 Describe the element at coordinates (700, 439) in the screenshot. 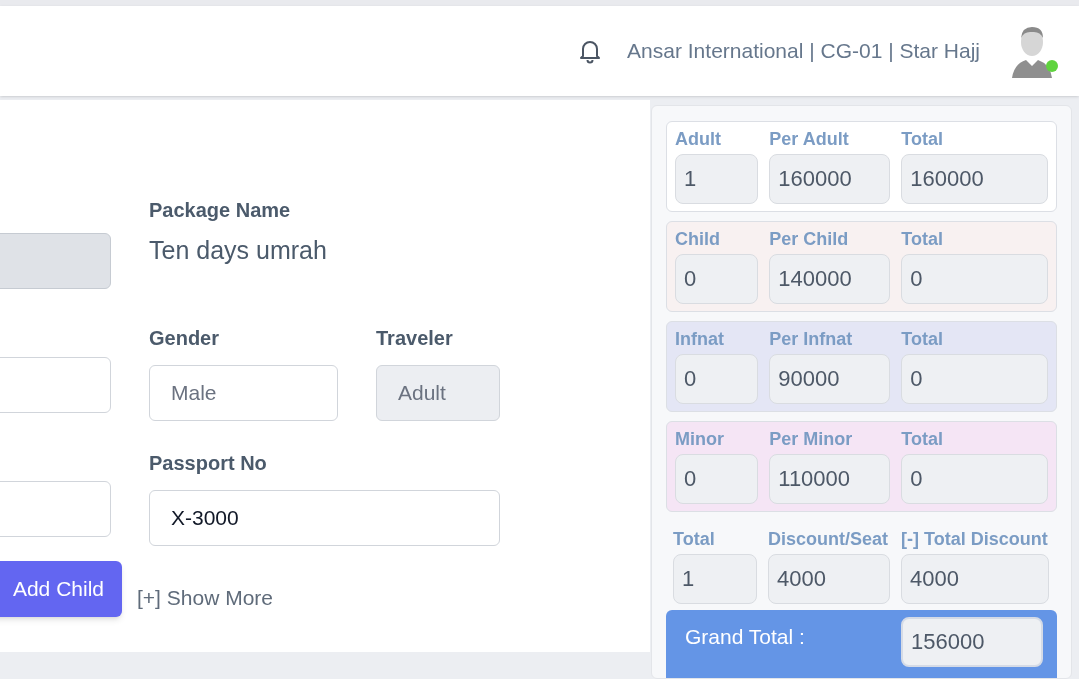

I see `field-label: Minor` at that location.